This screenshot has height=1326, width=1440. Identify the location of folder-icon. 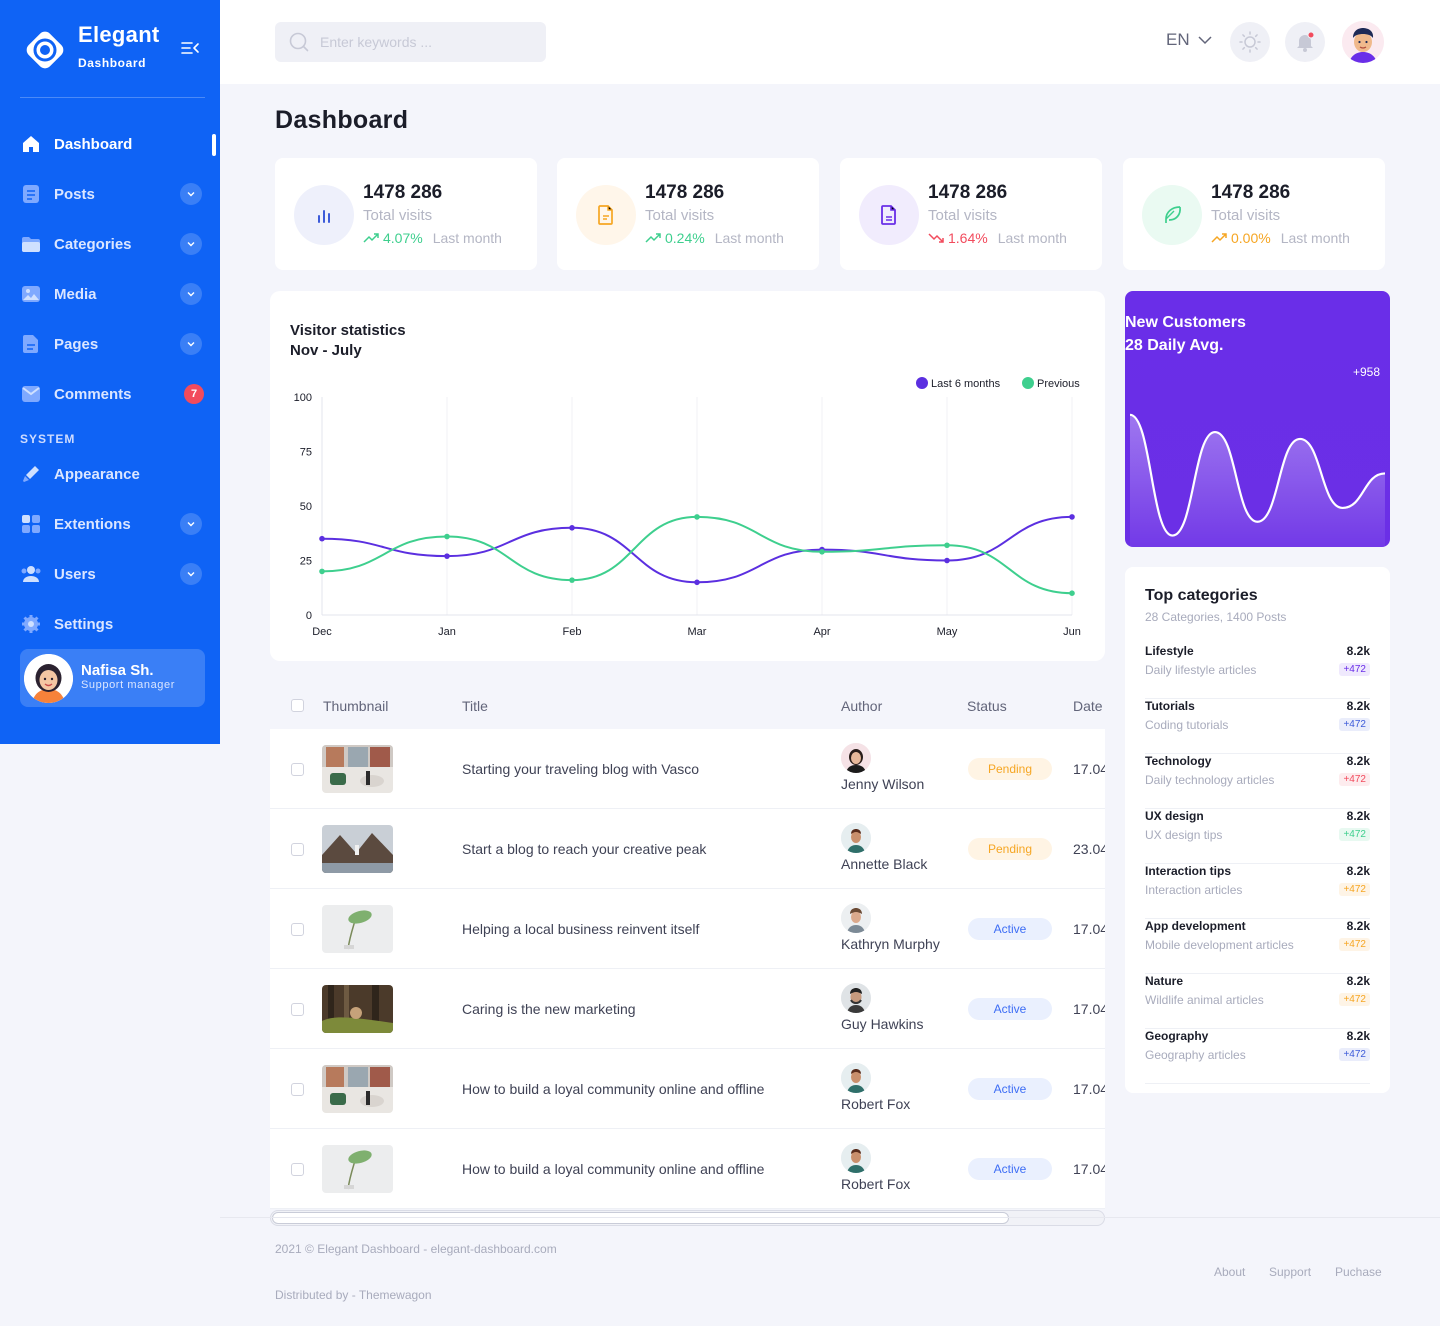
(31, 244).